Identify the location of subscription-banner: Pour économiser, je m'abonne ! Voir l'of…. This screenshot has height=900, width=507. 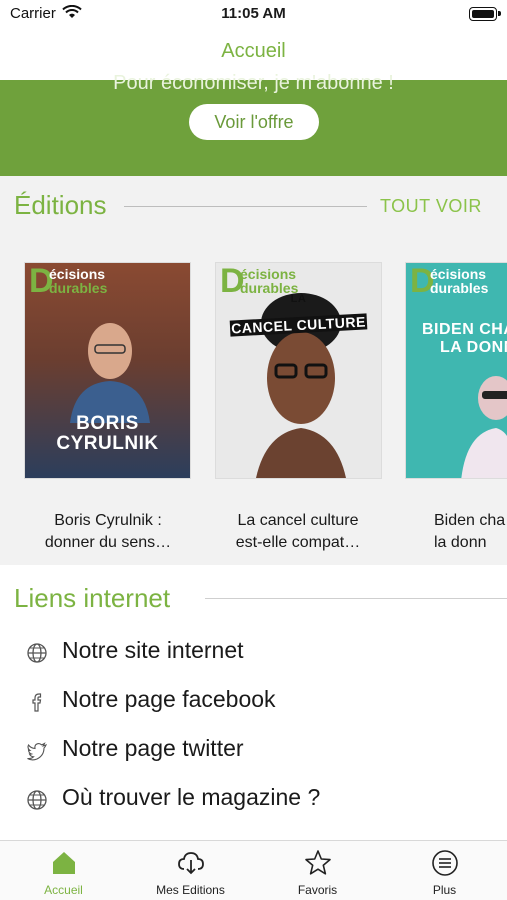
(253, 124).